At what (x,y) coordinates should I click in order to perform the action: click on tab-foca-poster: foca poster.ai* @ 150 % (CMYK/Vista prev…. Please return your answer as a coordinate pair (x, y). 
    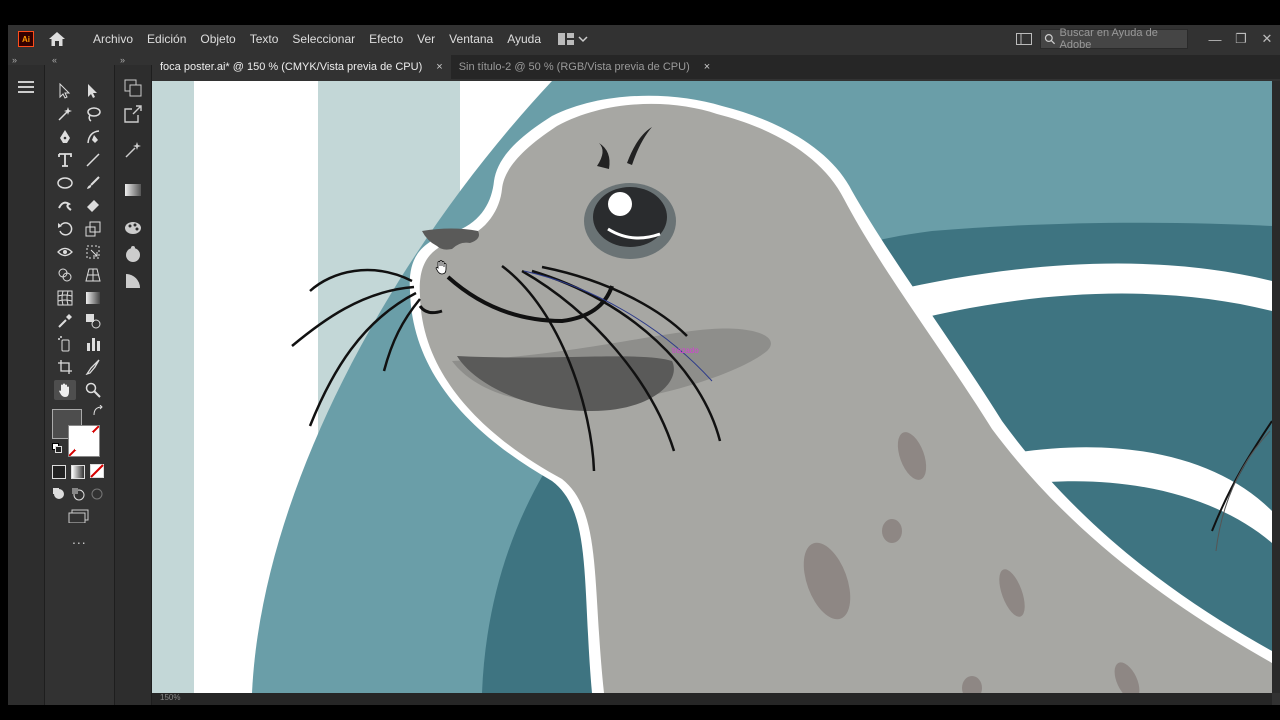
    Looking at the image, I should click on (301, 67).